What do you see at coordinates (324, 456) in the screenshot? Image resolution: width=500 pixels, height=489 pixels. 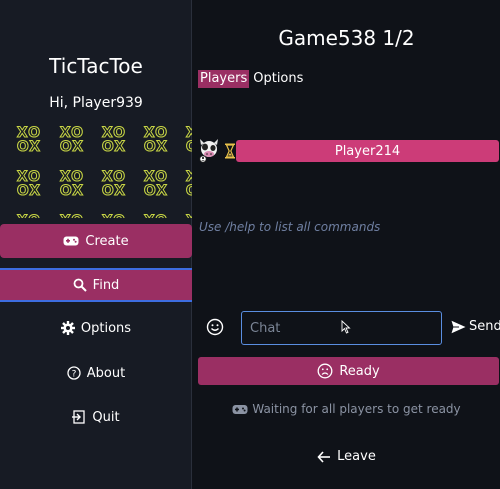 I see `arrow-left-icon` at bounding box center [324, 456].